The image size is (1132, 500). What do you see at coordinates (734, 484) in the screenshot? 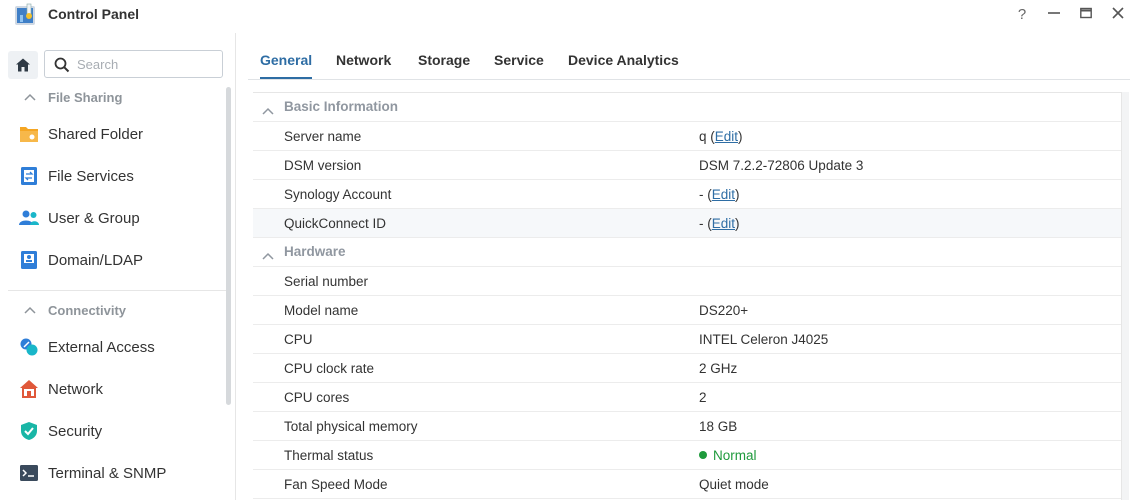
I see `info-value: Quiet mode` at bounding box center [734, 484].